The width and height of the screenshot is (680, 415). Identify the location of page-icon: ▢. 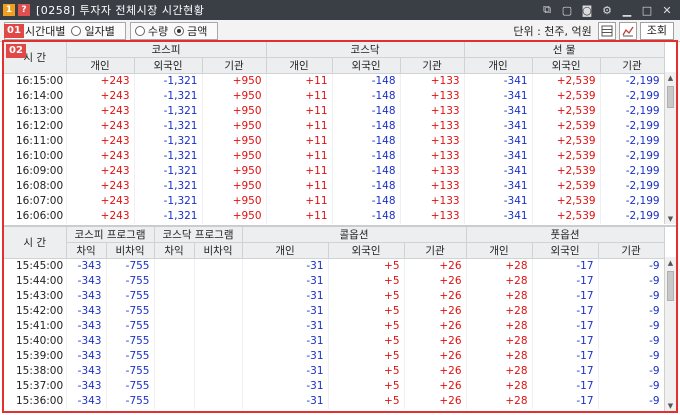
(567, 10).